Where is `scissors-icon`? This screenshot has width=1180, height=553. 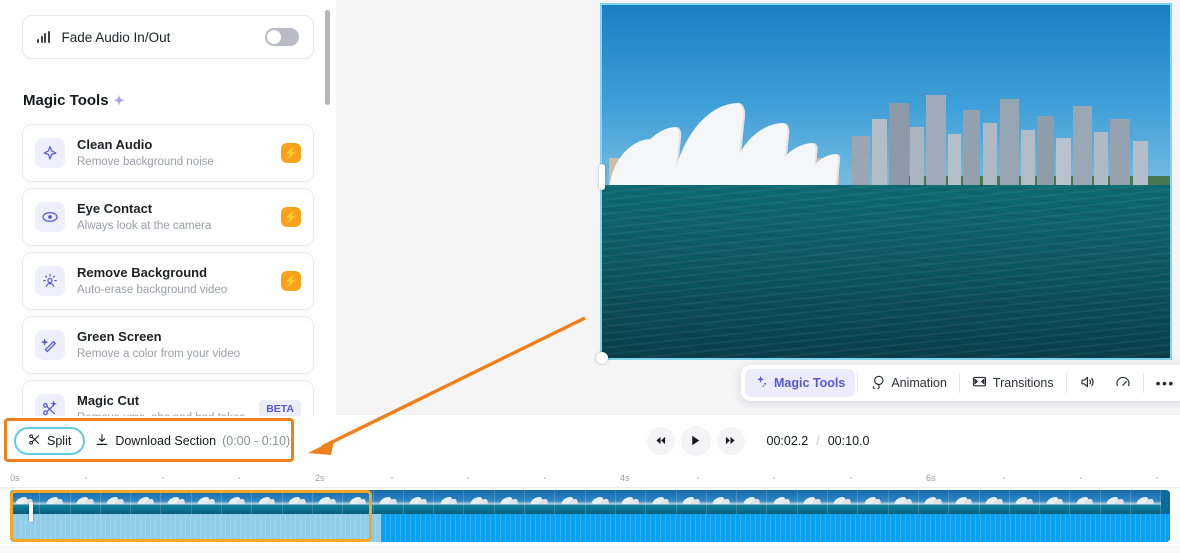
scissors-icon is located at coordinates (34, 441).